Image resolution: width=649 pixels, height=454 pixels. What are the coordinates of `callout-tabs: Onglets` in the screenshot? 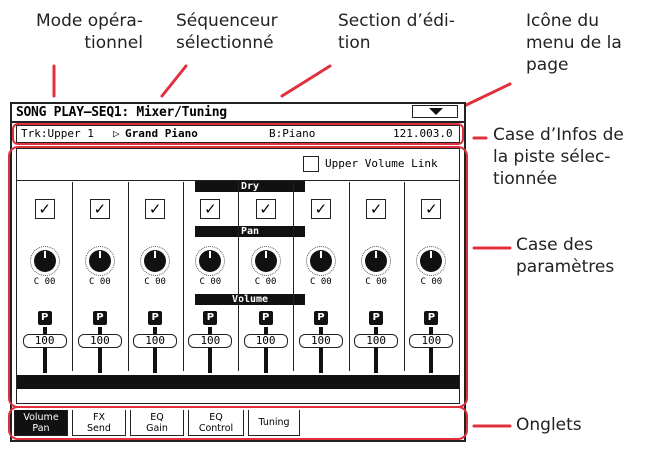 It's located at (549, 425).